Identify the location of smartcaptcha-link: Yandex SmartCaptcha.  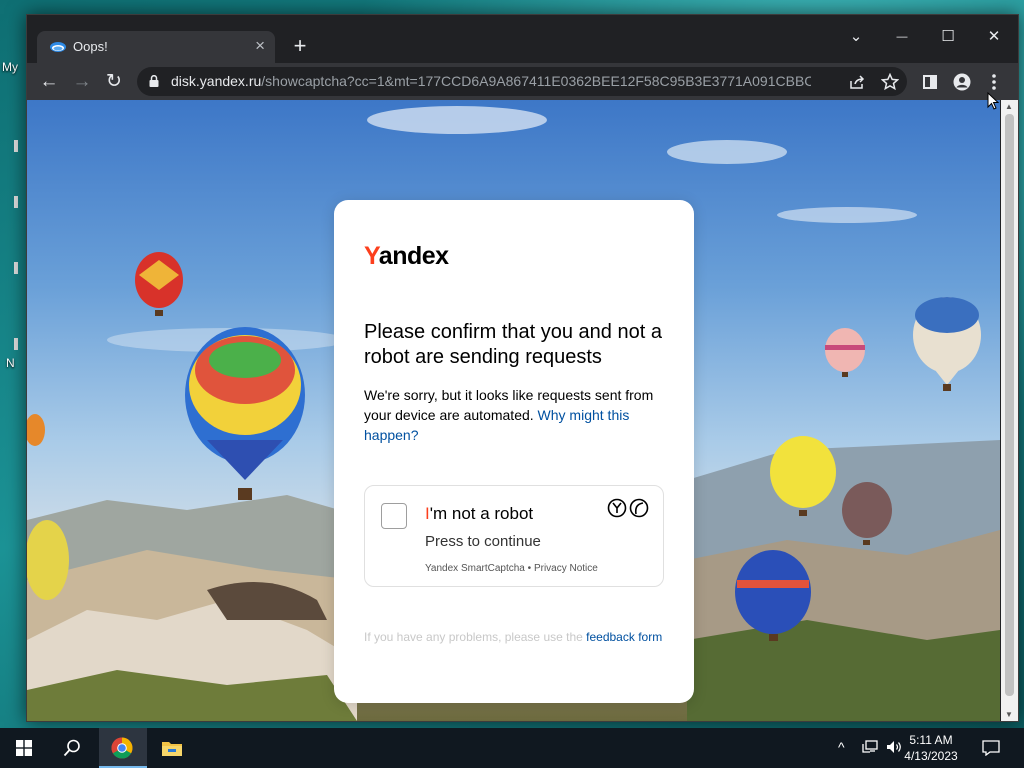
(475, 568).